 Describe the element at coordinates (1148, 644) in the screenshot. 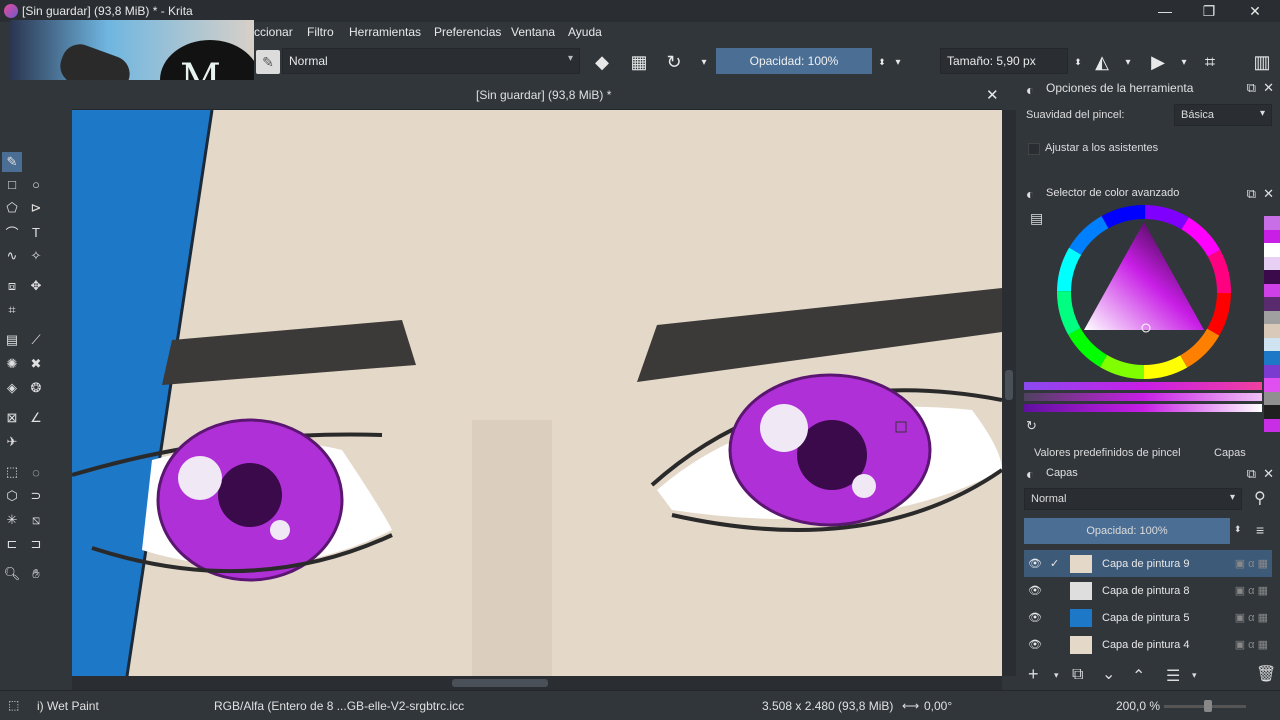

I see `layer-row: 👁︎ Capa de pintura 4 ▣ α ▦` at that location.